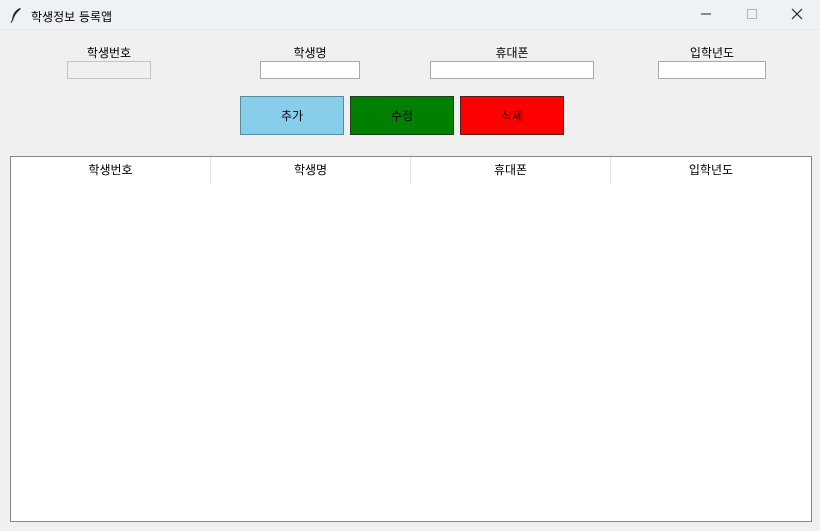 This screenshot has width=820, height=531. I want to click on add-button: 추가, so click(292, 115).